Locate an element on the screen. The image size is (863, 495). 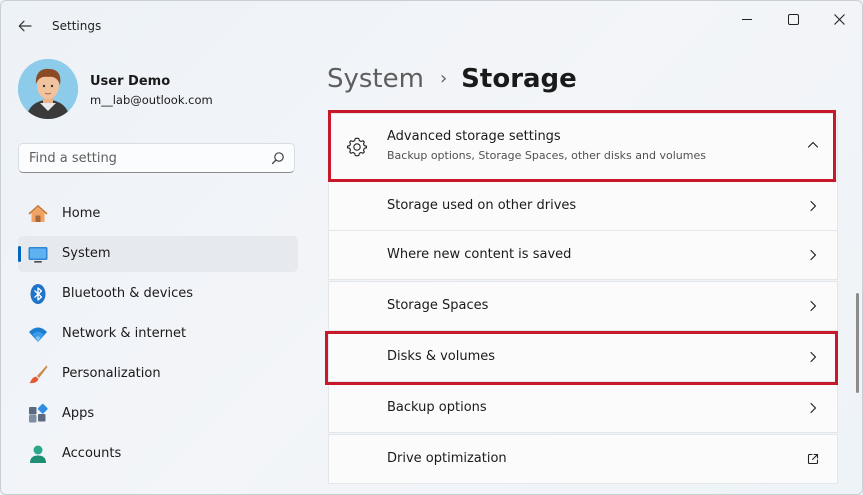
sidebar-item-label: Apps is located at coordinates (78, 413).